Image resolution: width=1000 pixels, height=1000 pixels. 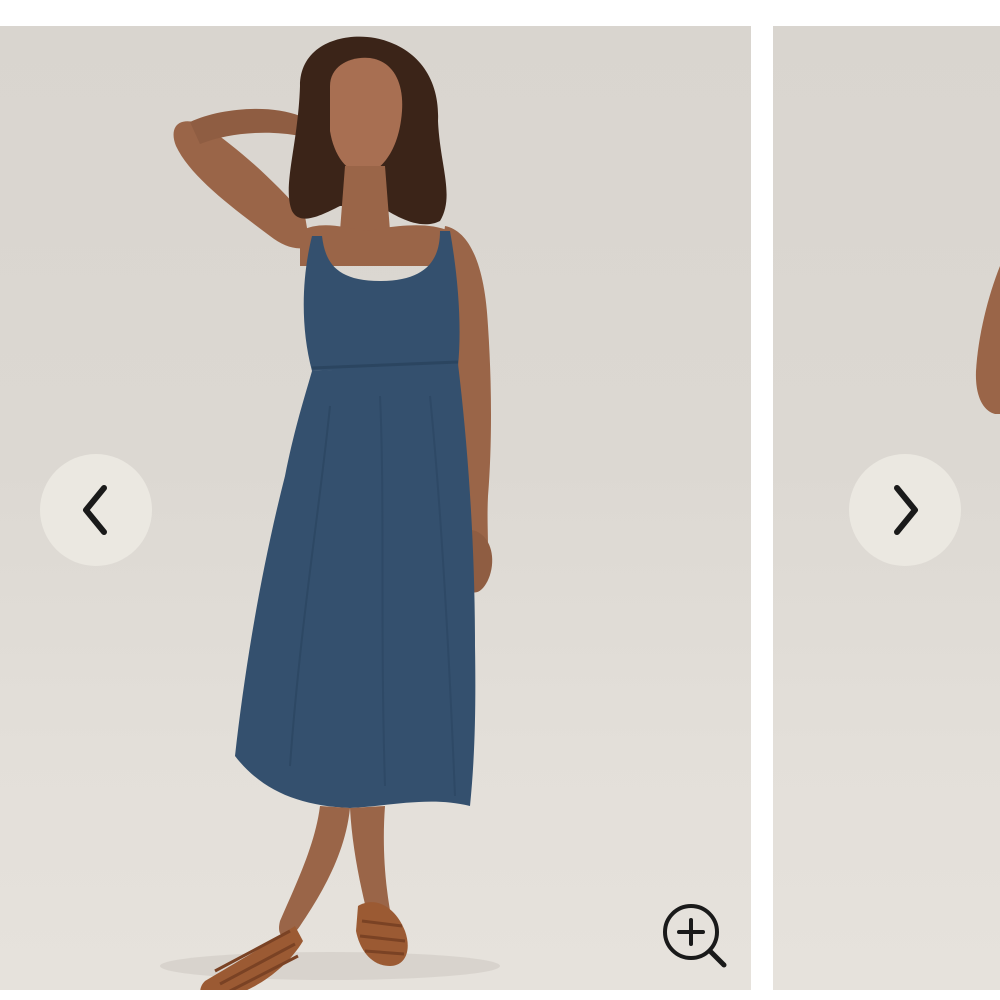 I want to click on zoom-in-icon, so click(x=695, y=936).